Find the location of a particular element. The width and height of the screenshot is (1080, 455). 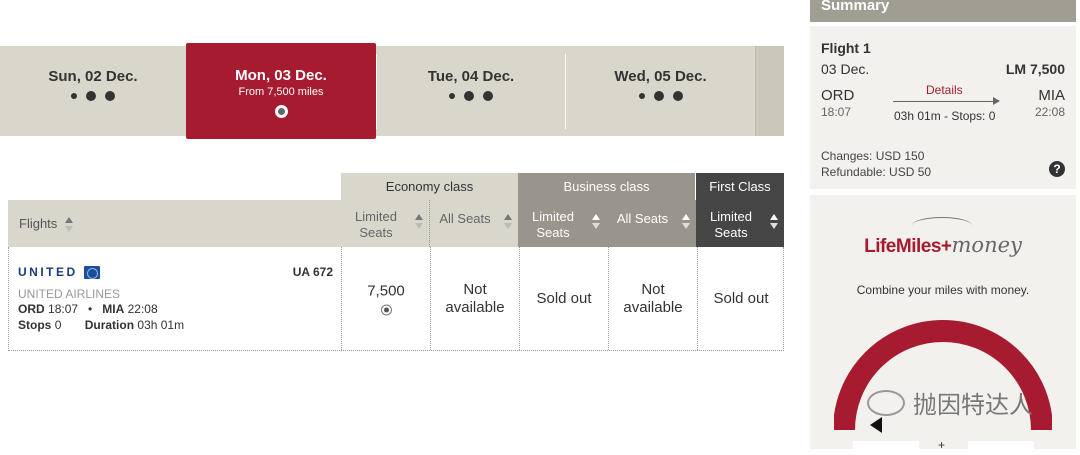

date-tab-label: Tue, 04 Dec. is located at coordinates (471, 76).